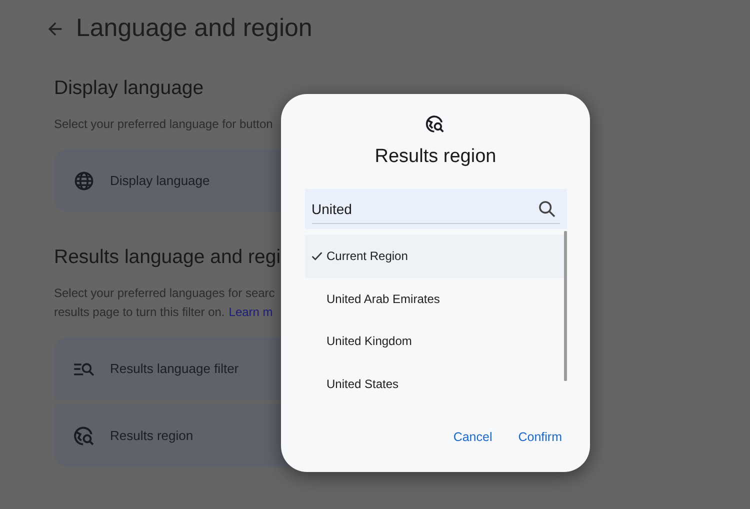  I want to click on page-title: Language and region, so click(194, 28).